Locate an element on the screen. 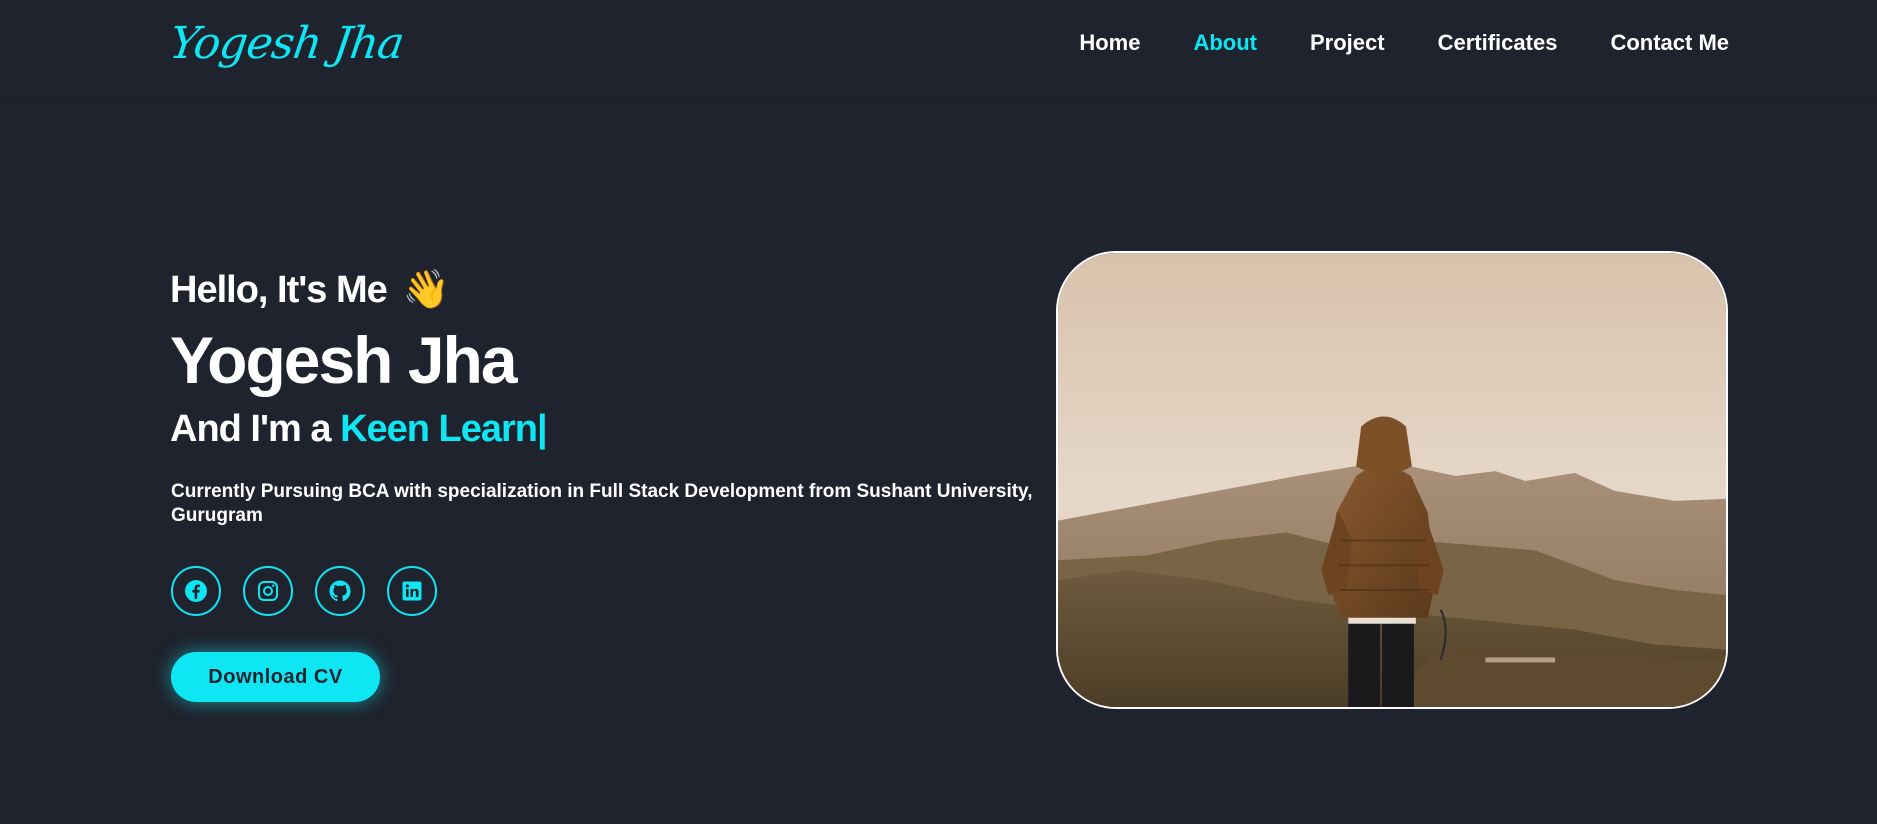 The height and width of the screenshot is (824, 1877). facebook-link is located at coordinates (196, 591).